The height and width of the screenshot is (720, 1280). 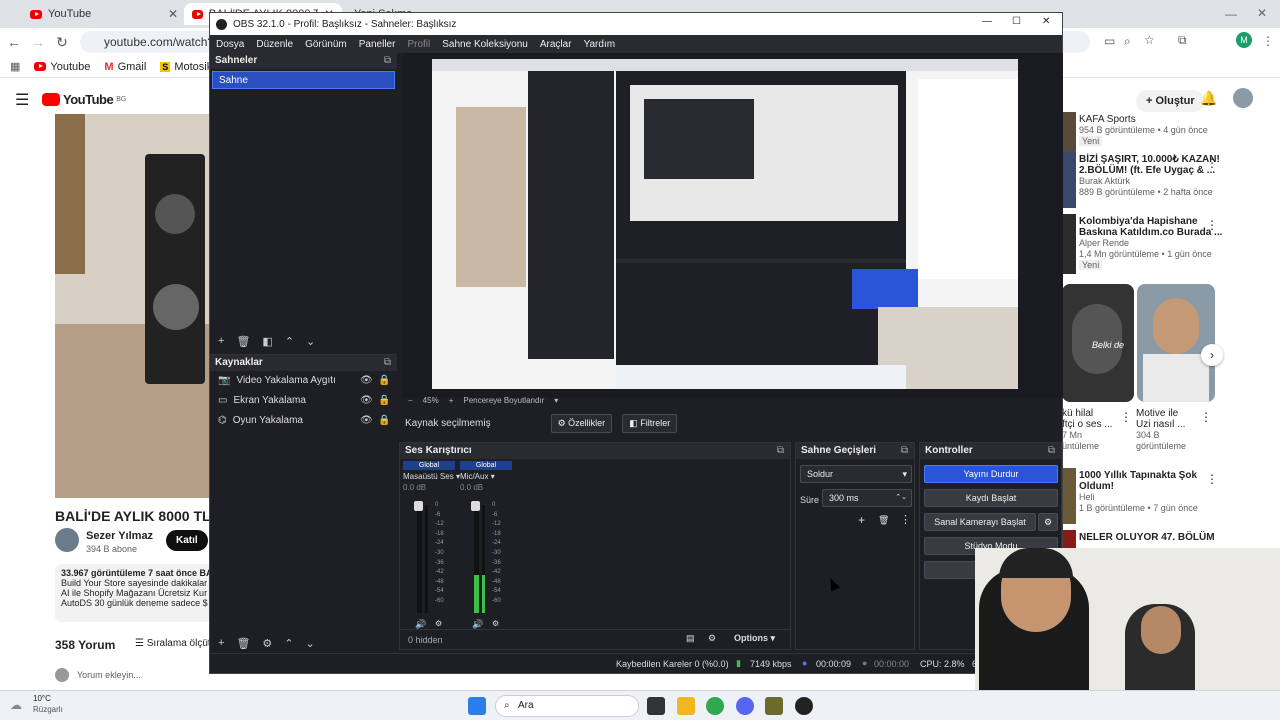 I want to click on sort-button: ☰ Sıralama ölçüt, so click(x=173, y=643).